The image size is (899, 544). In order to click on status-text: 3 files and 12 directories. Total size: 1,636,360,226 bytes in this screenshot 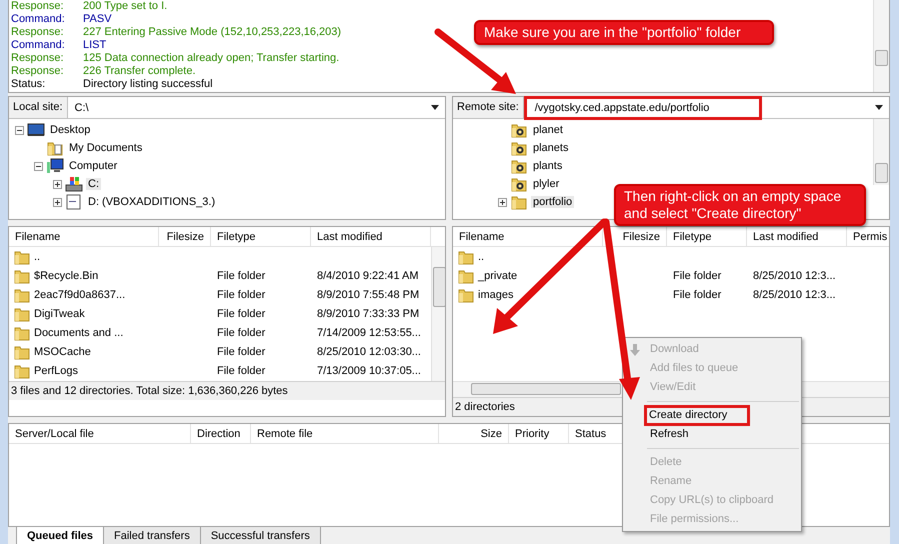, I will do `click(227, 390)`.